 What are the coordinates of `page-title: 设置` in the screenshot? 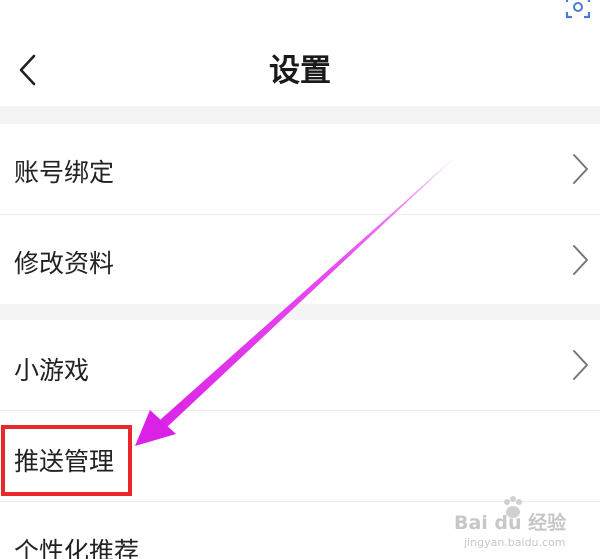 It's located at (300, 71).